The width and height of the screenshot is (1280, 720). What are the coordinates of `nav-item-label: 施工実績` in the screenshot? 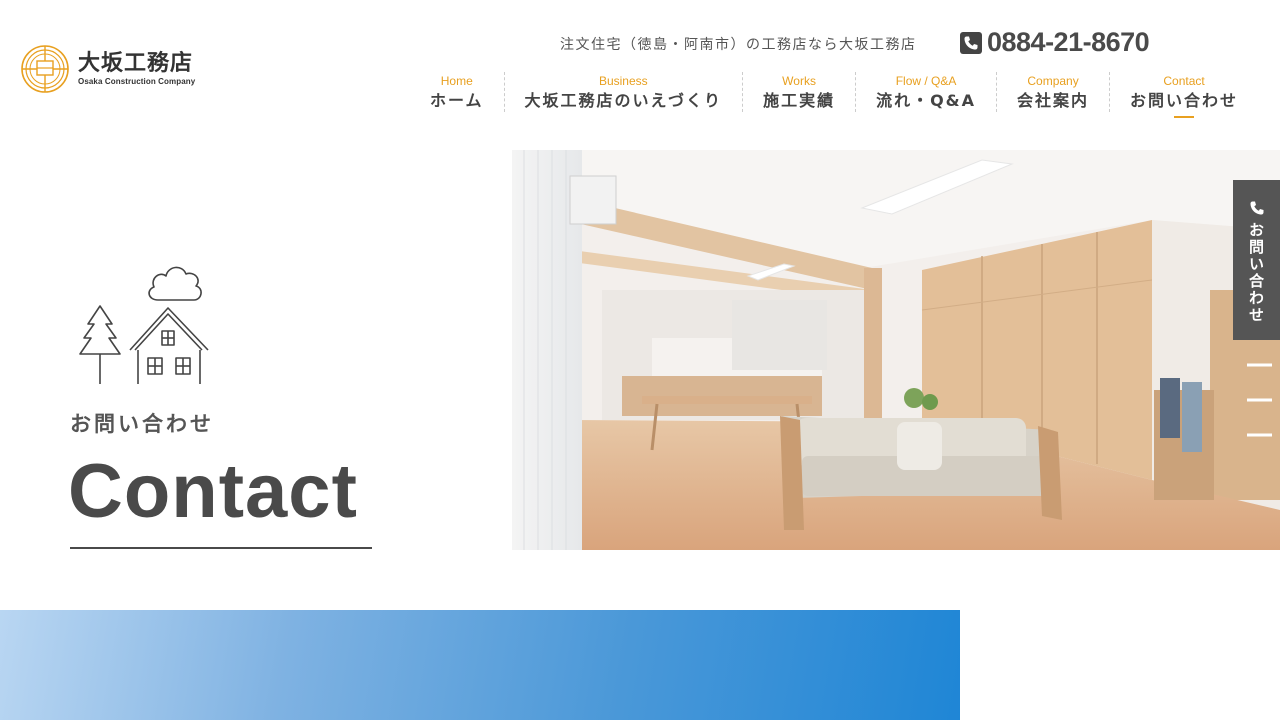 It's located at (799, 100).